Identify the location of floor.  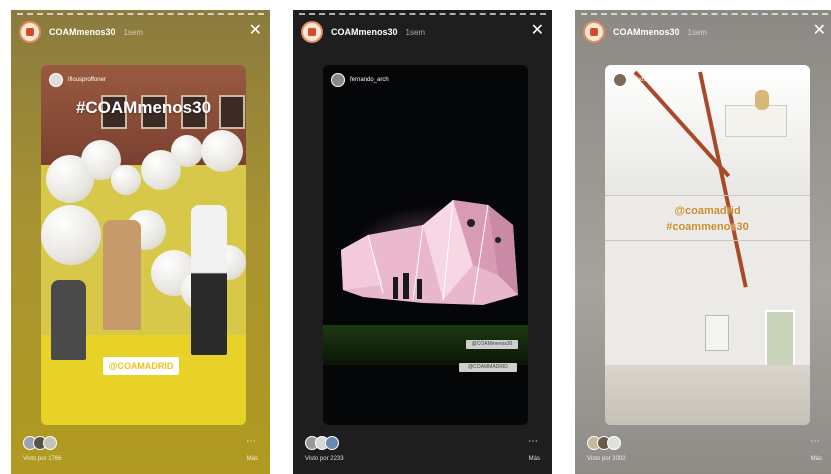
(707, 395).